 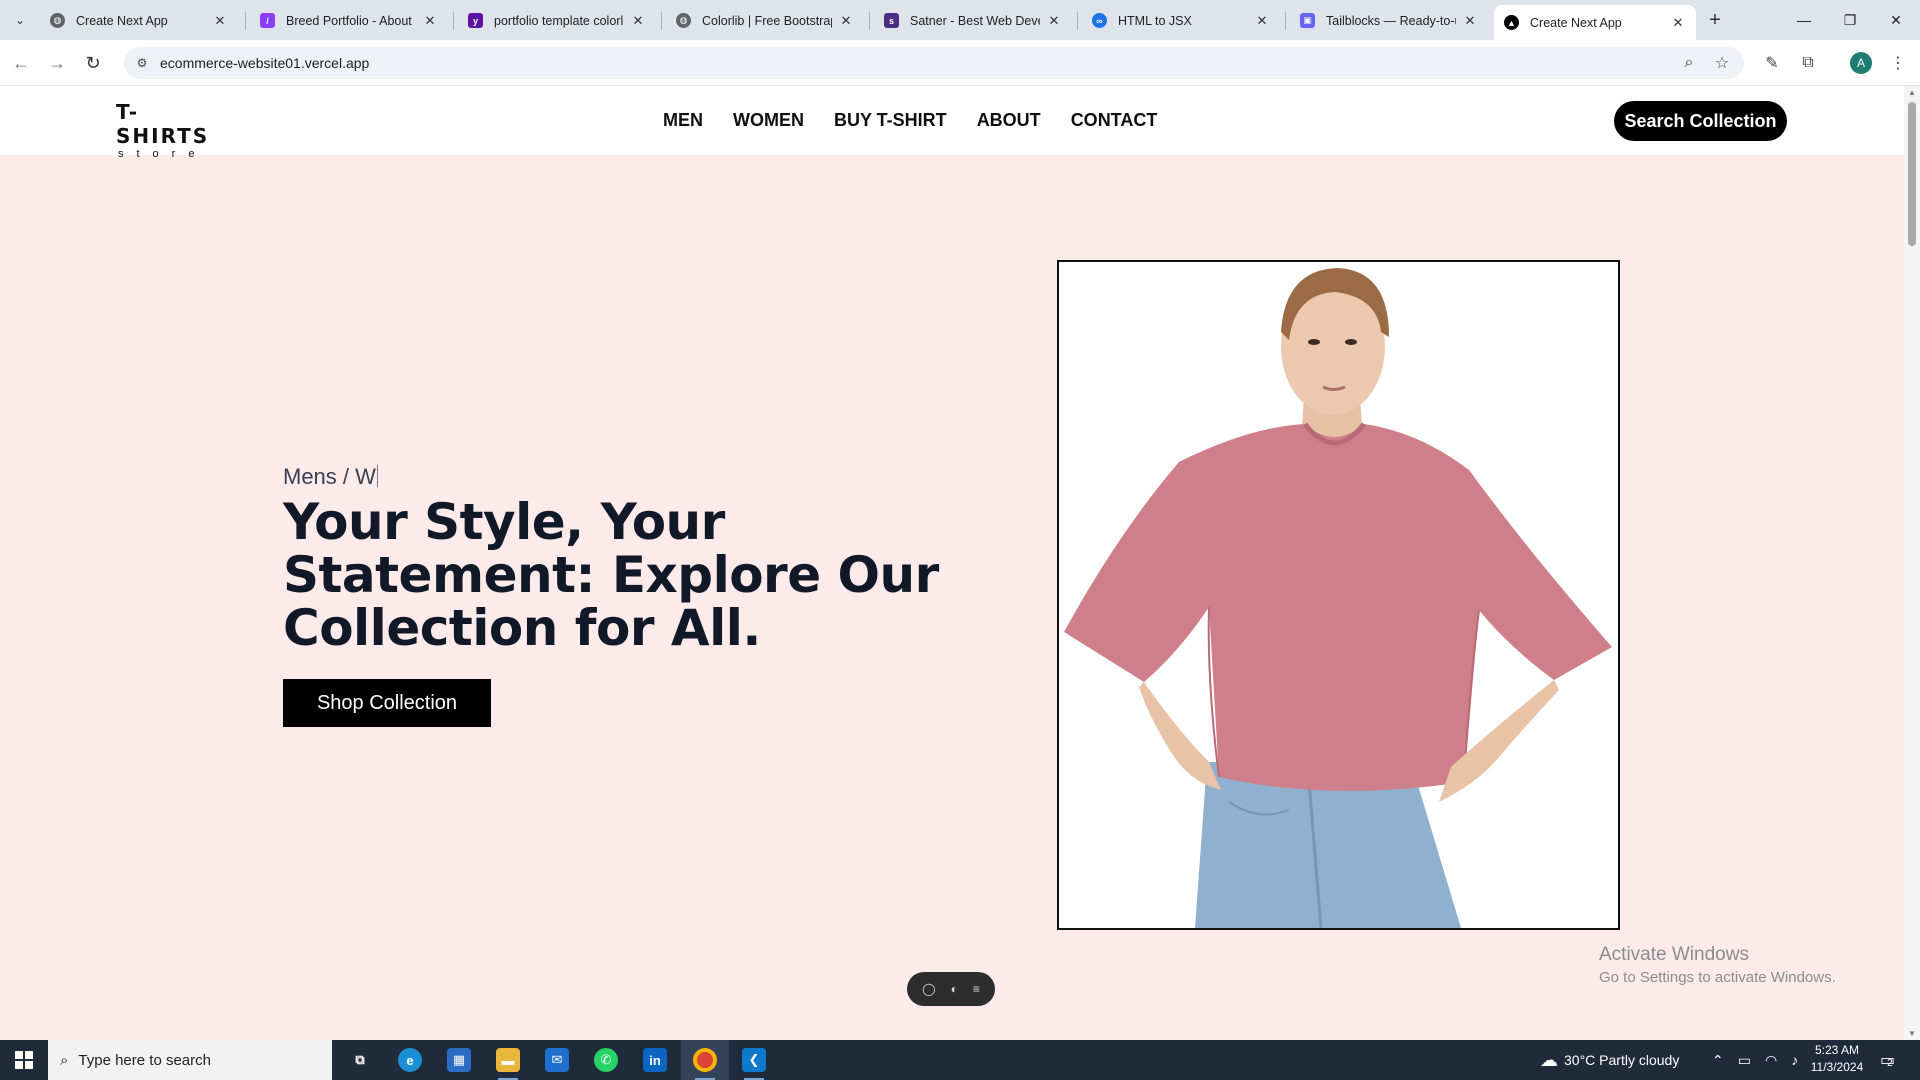 I want to click on browser-tab: ◍ Colorlib | Free Bootstrap W ✕, so click(x=765, y=20).